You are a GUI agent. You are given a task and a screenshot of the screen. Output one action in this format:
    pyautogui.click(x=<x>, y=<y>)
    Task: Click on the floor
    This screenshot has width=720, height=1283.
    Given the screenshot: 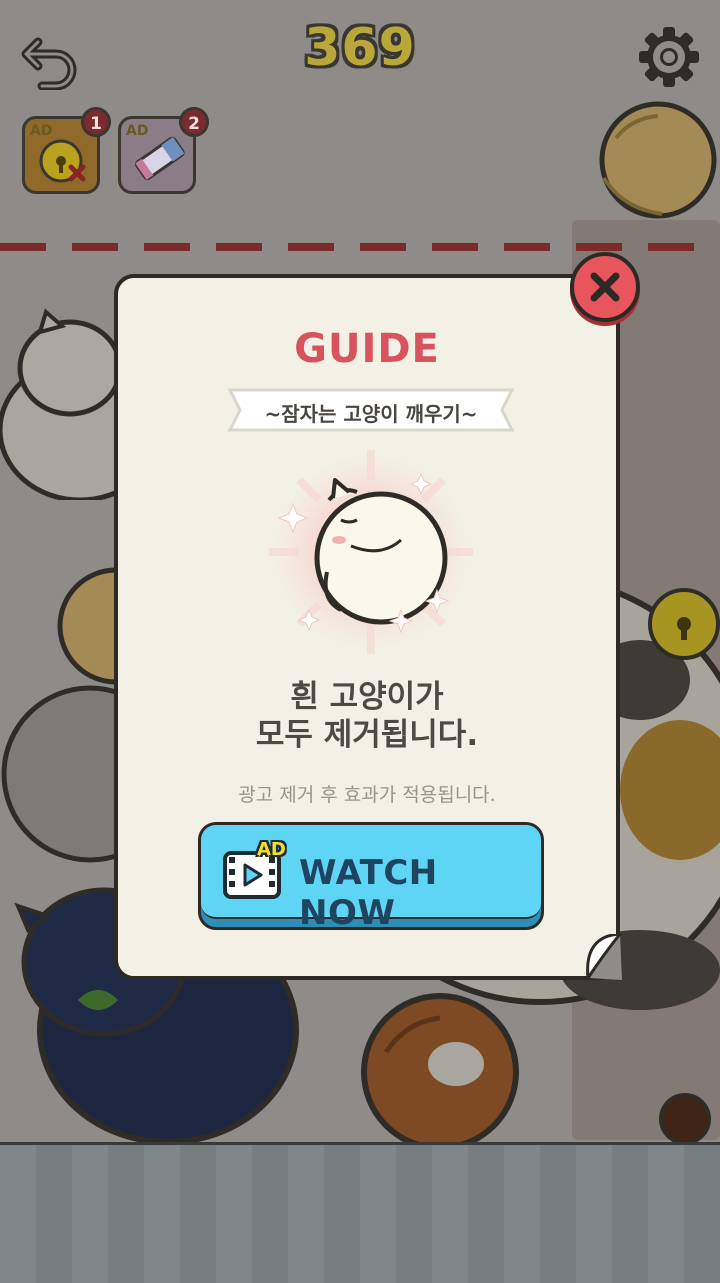 What is the action you would take?
    pyautogui.click(x=360, y=1212)
    